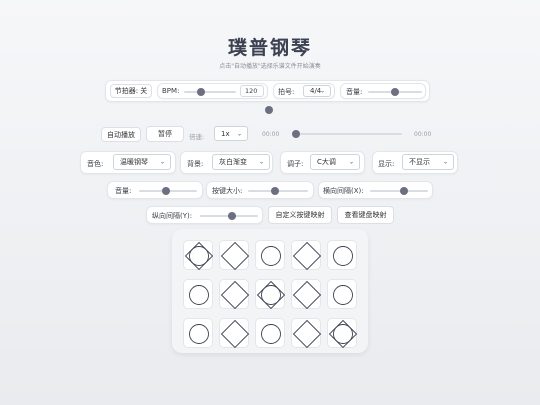 This screenshot has height=405, width=540. Describe the element at coordinates (231, 133) in the screenshot. I see `speed-select: 1x ⌄` at that location.